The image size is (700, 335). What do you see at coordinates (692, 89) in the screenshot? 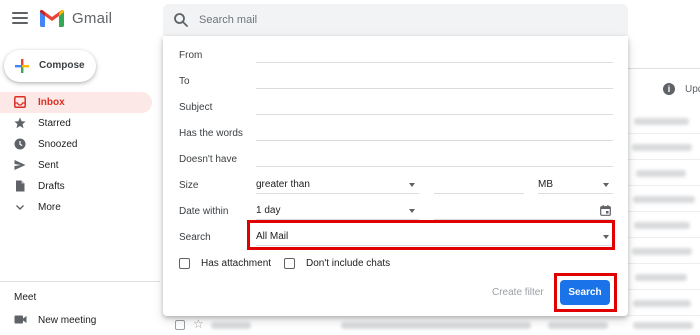
I see `list-header-text: Upd` at bounding box center [692, 89].